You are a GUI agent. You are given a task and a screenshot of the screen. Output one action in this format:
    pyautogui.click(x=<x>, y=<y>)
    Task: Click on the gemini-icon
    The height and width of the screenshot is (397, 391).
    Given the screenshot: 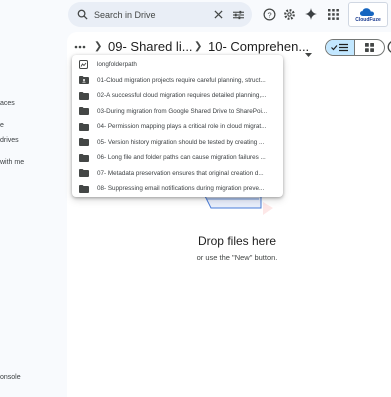 What is the action you would take?
    pyautogui.click(x=311, y=14)
    